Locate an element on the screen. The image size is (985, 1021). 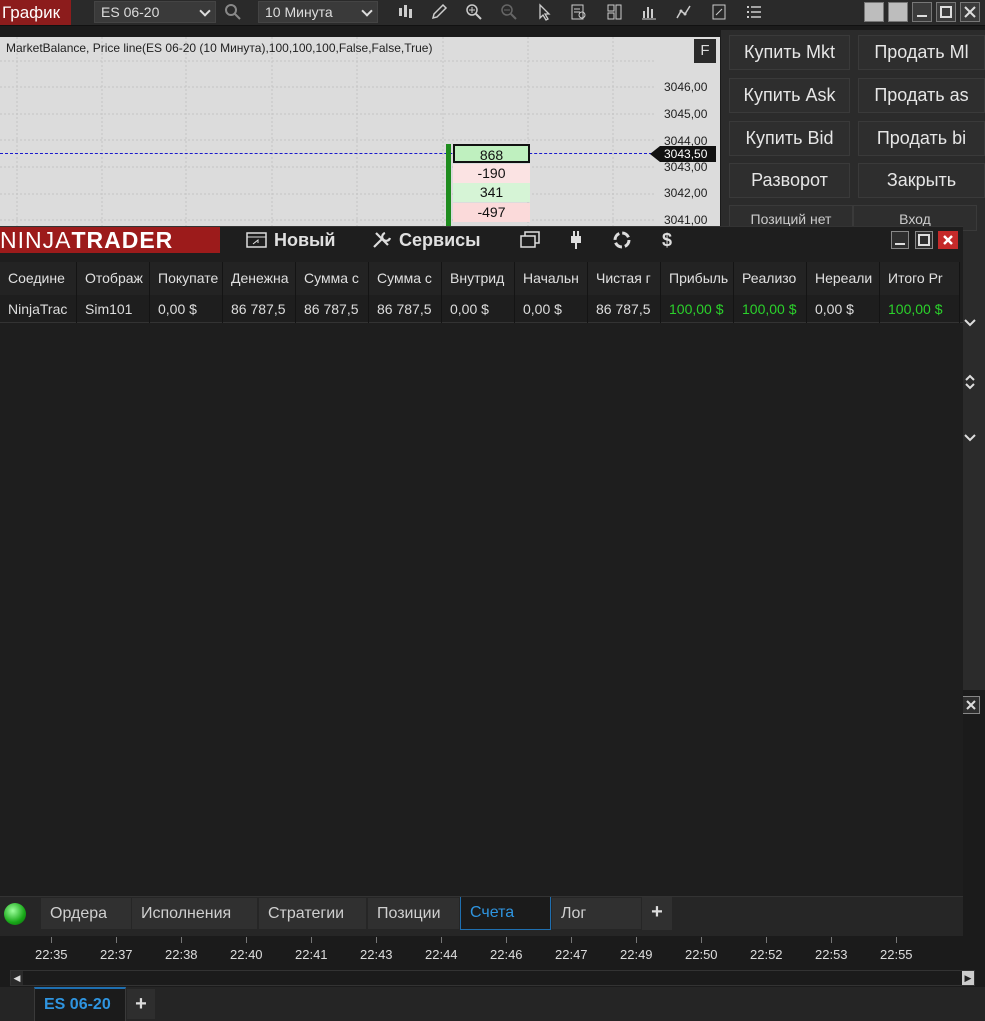
cell-amount: 86 787,5 is located at coordinates (332, 309).